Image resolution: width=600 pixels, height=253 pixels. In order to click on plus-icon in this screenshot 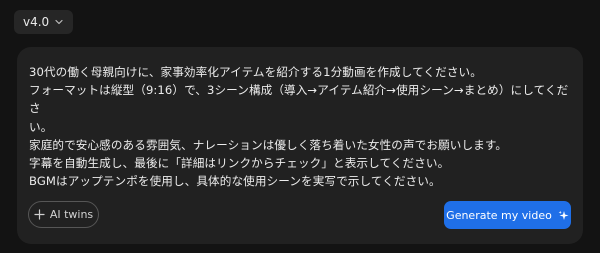, I will do `click(39, 214)`.